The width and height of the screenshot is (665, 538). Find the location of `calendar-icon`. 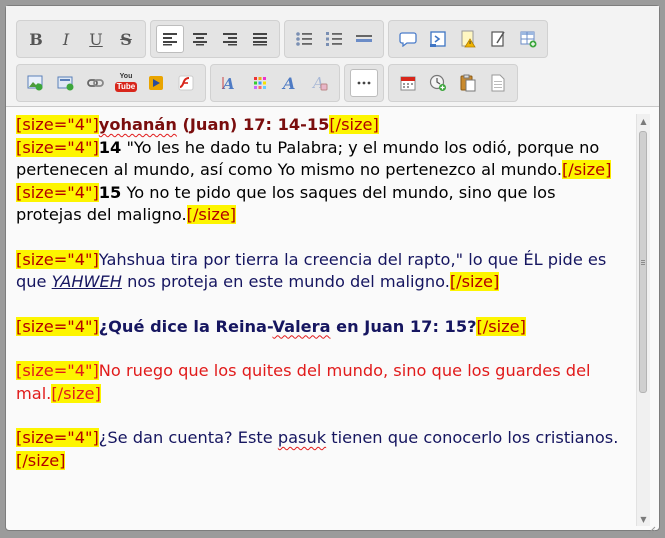

calendar-icon is located at coordinates (408, 83).